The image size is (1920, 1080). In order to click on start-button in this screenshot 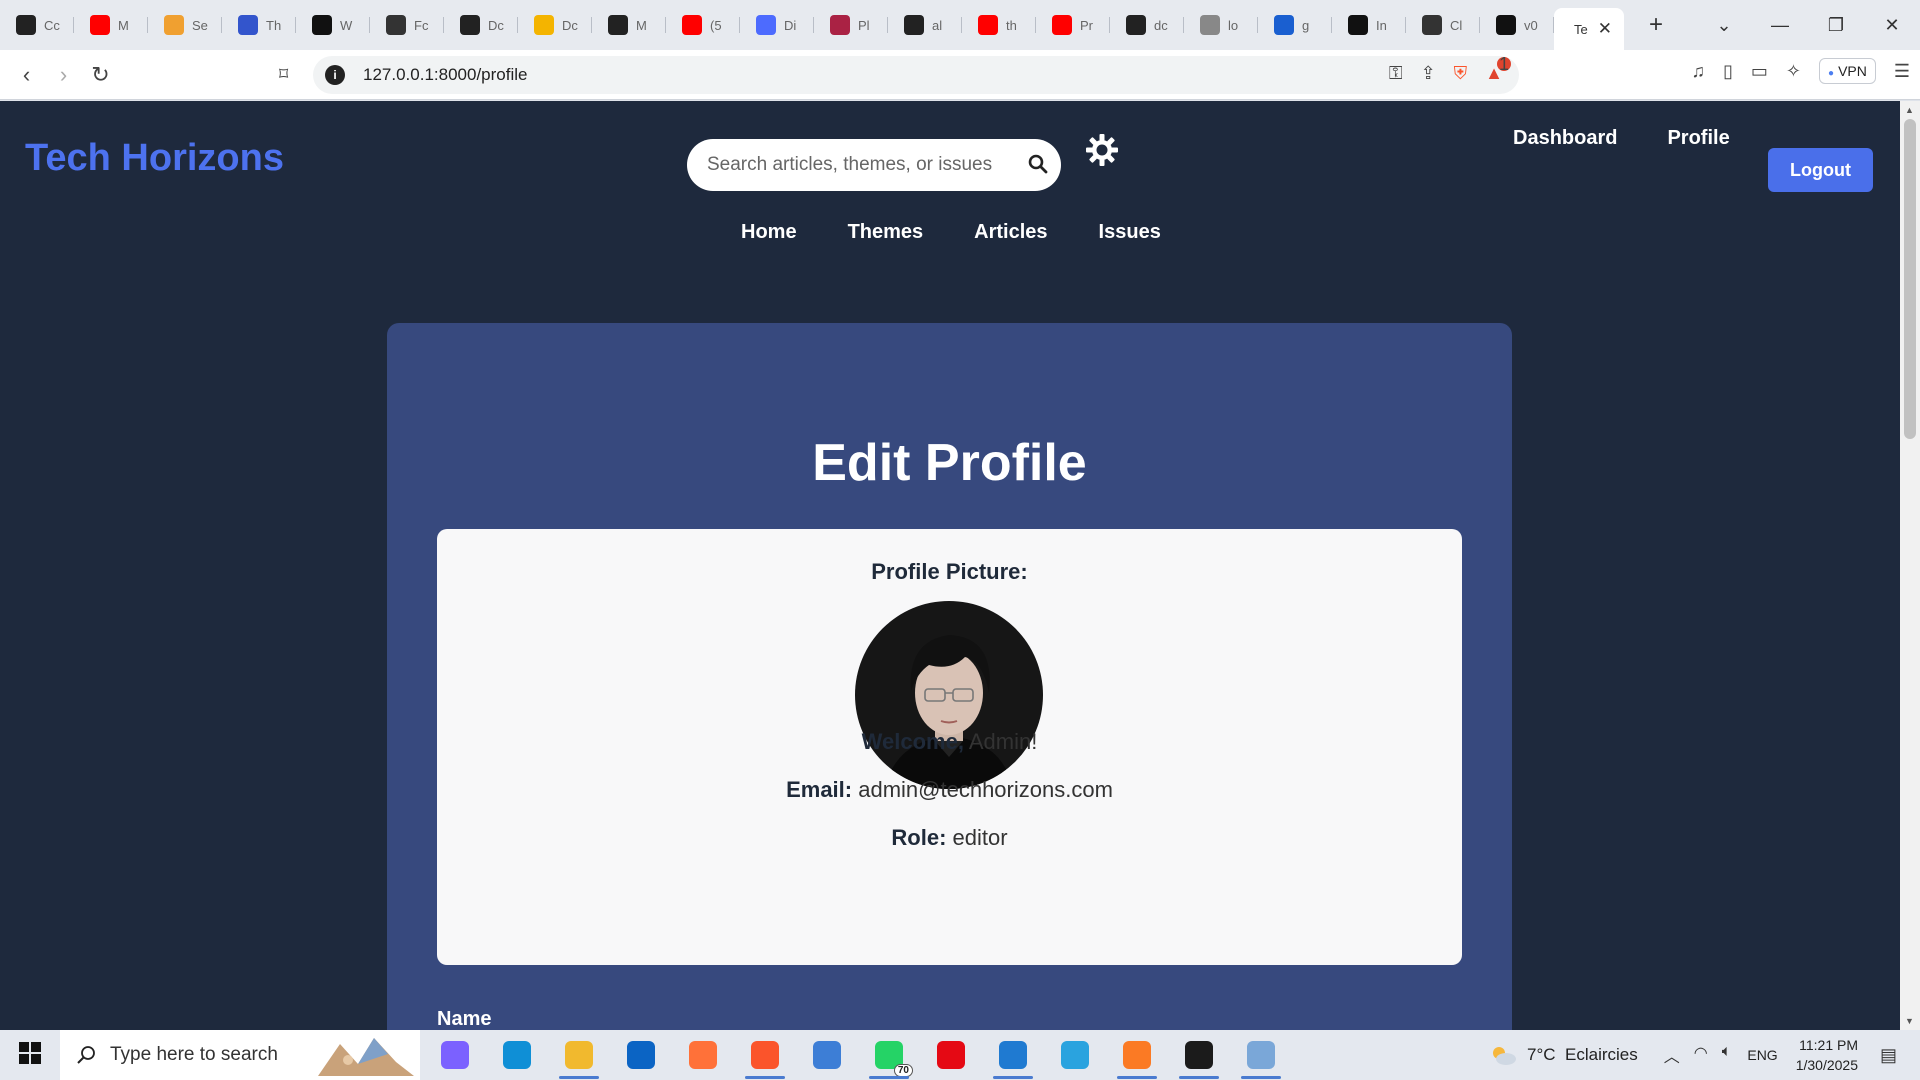, I will do `click(30, 1055)`.